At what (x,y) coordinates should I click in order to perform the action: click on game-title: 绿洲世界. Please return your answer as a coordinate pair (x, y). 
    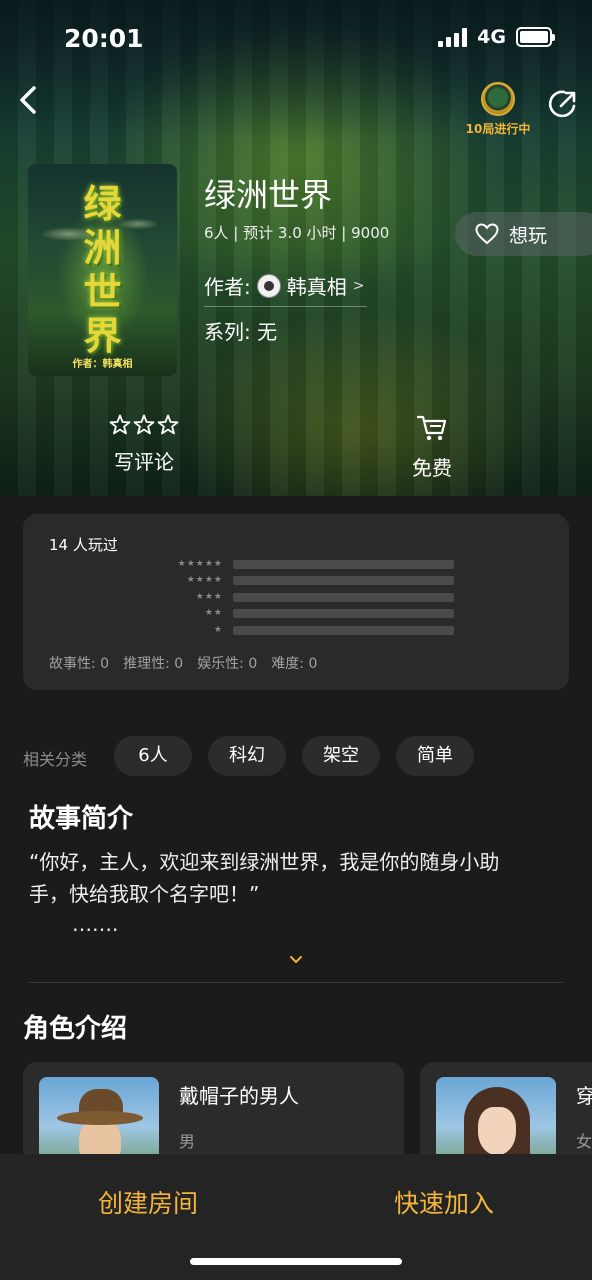
    Looking at the image, I should click on (268, 195).